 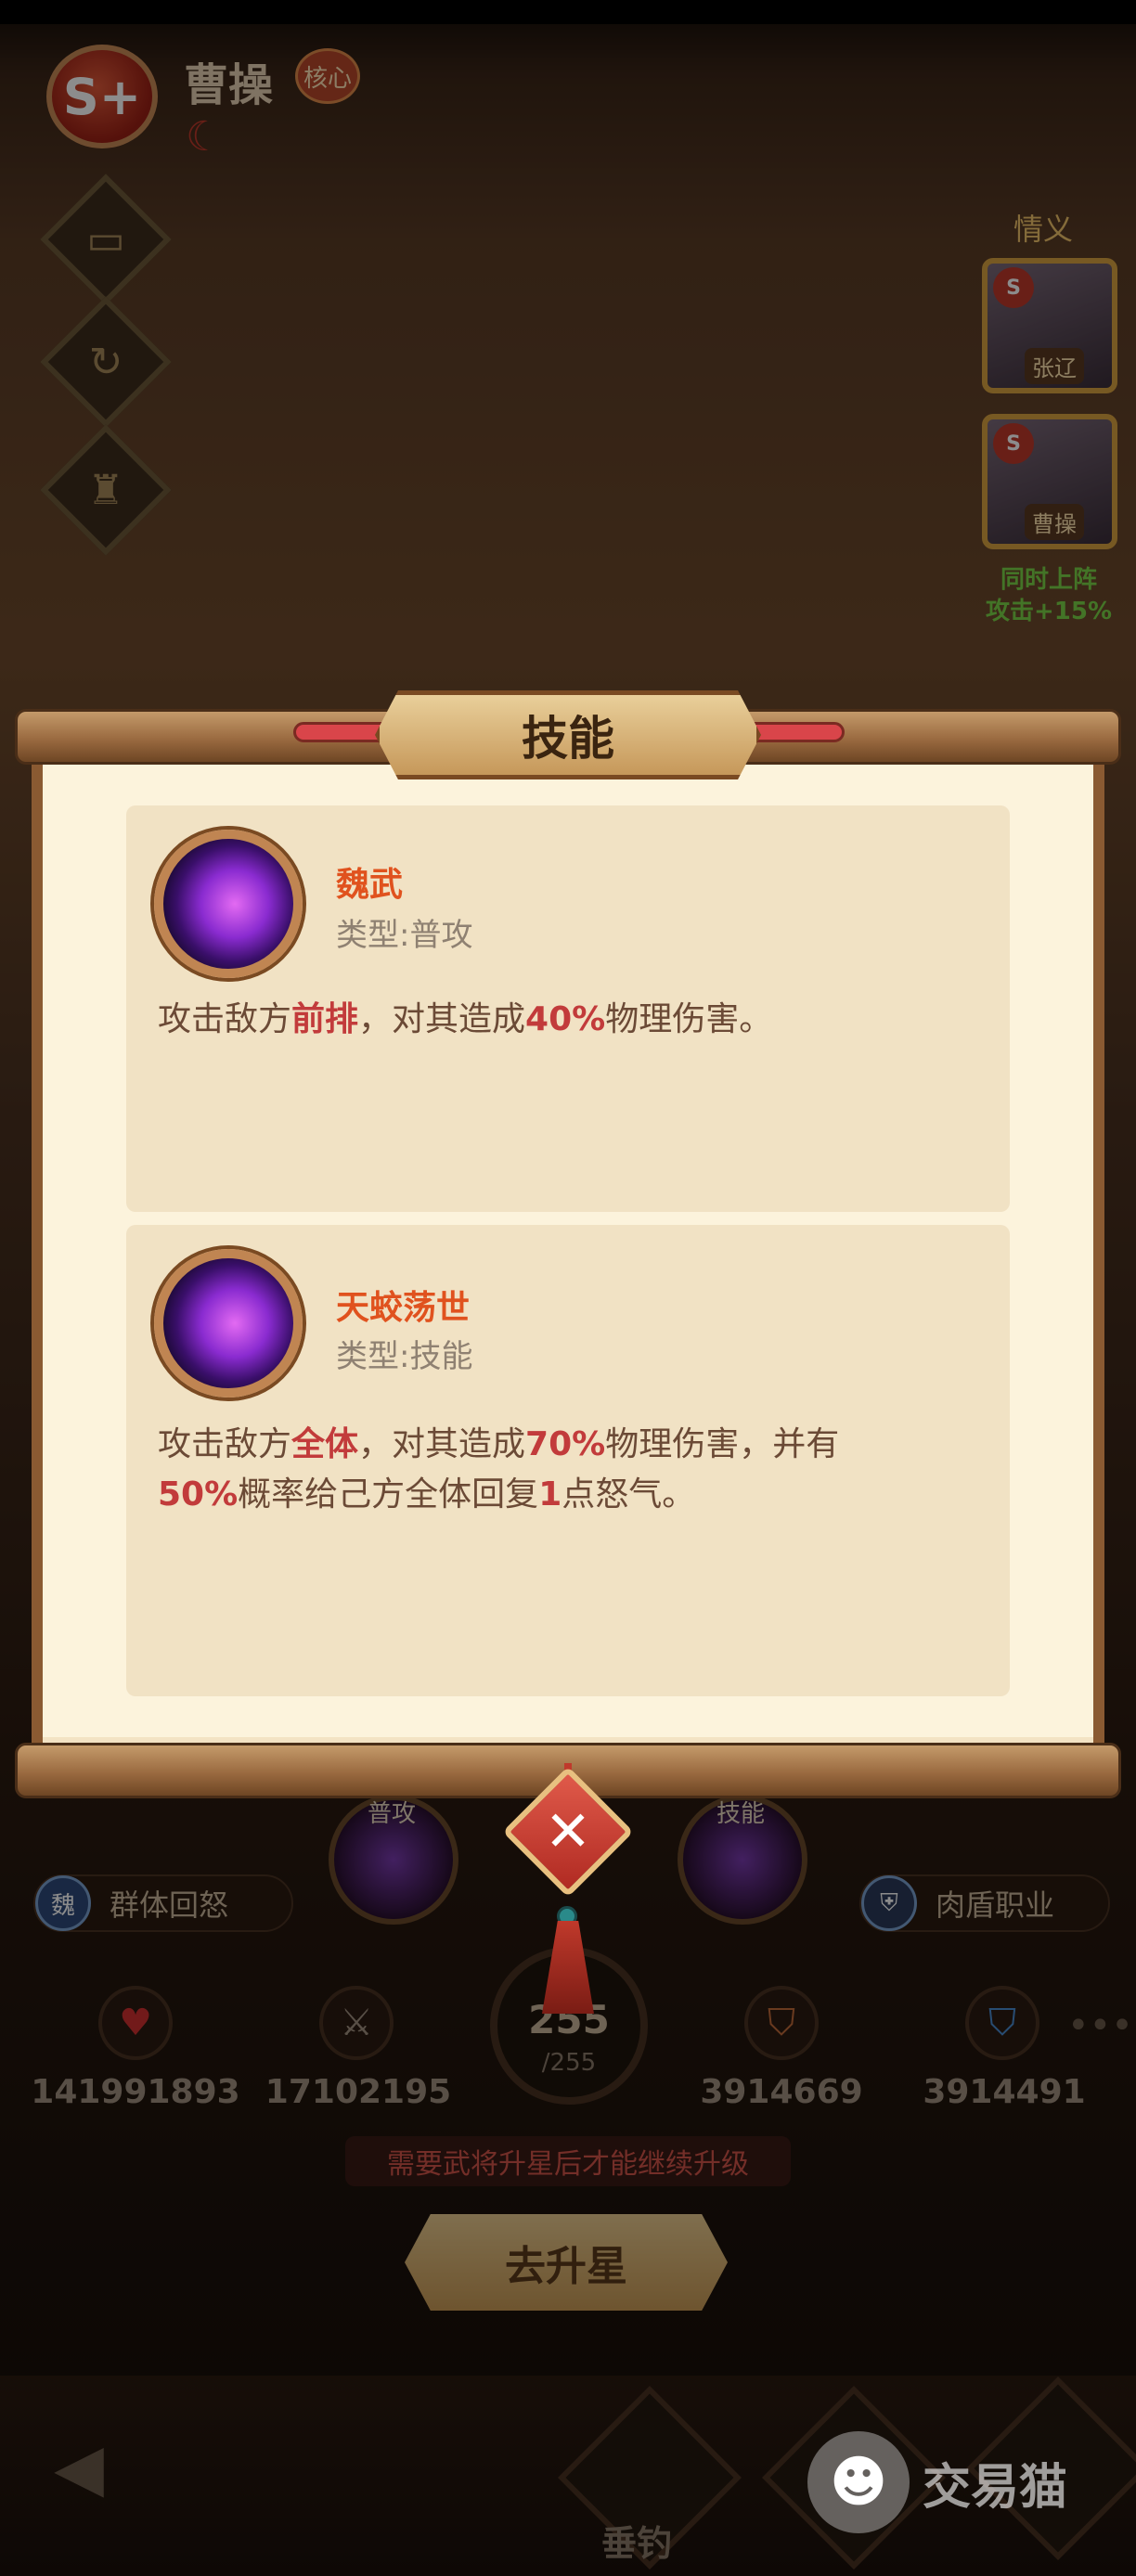 I want to click on desc-text: 概率给己方全体回复, so click(x=388, y=1494).